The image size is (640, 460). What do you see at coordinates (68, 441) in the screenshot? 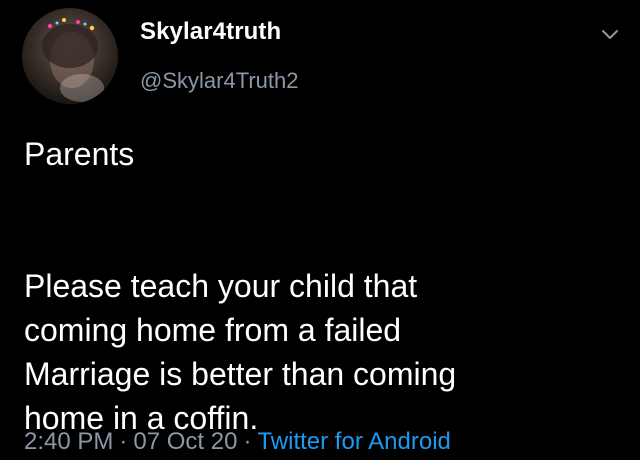
I see `tweet-time: 2:40 PM` at bounding box center [68, 441].